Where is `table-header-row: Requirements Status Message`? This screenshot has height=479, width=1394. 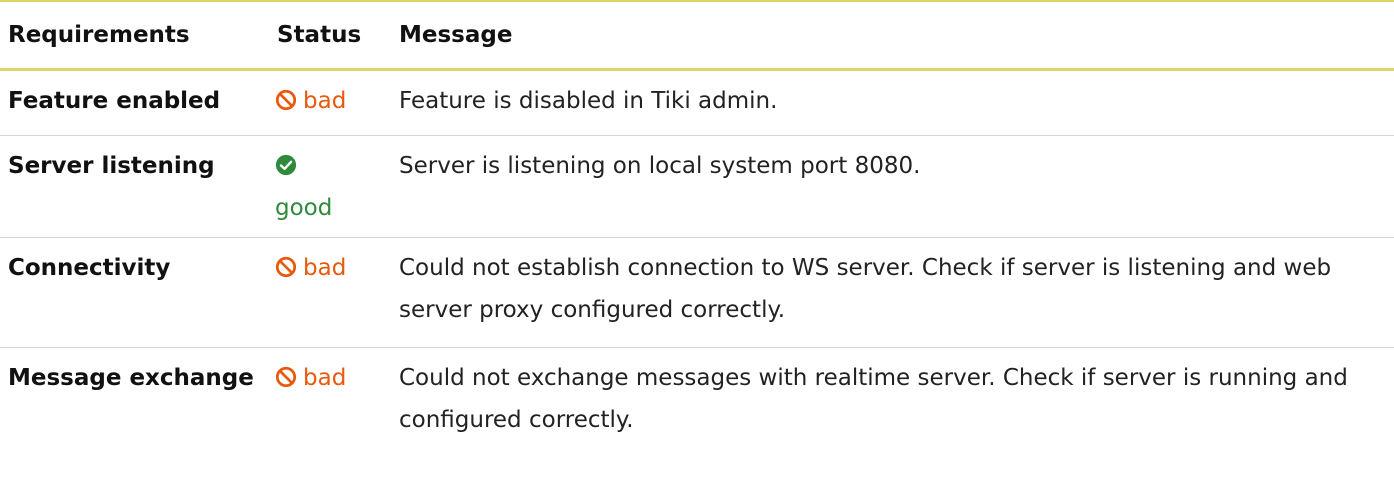
table-header-row: Requirements Status Message is located at coordinates (697, 36).